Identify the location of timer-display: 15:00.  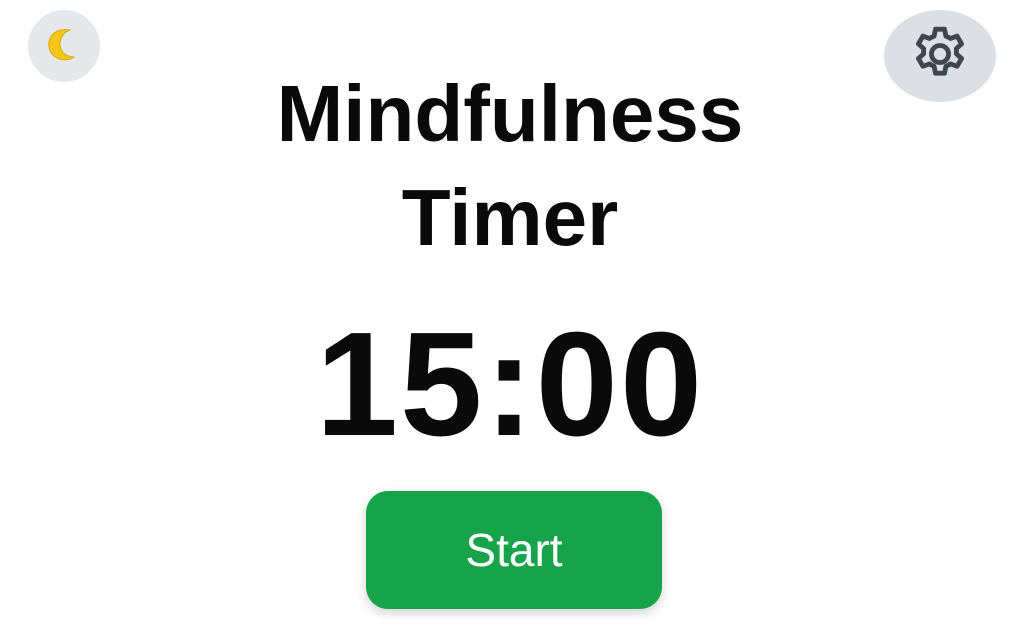
(510, 384).